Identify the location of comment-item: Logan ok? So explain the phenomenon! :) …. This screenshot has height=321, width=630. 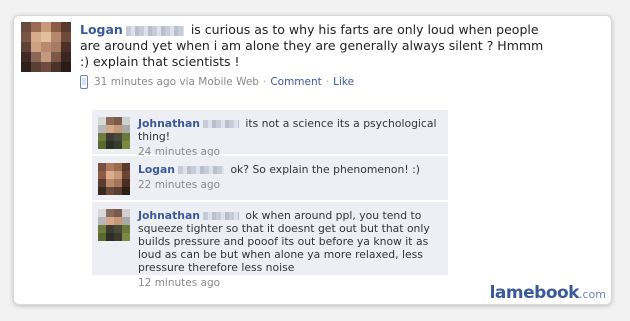
(270, 178).